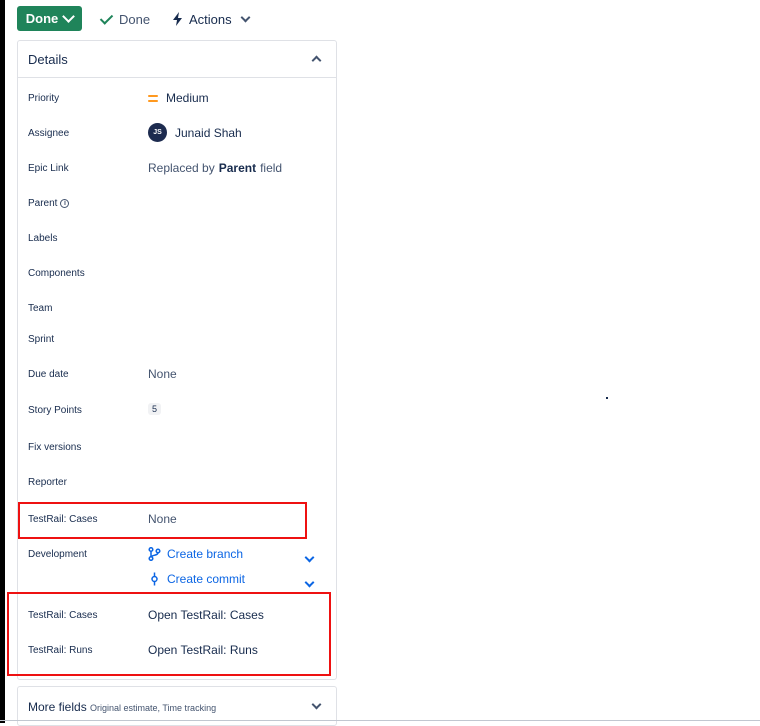 Image resolution: width=760 pixels, height=726 pixels. What do you see at coordinates (177, 275) in the screenshot?
I see `field-components: Components` at bounding box center [177, 275].